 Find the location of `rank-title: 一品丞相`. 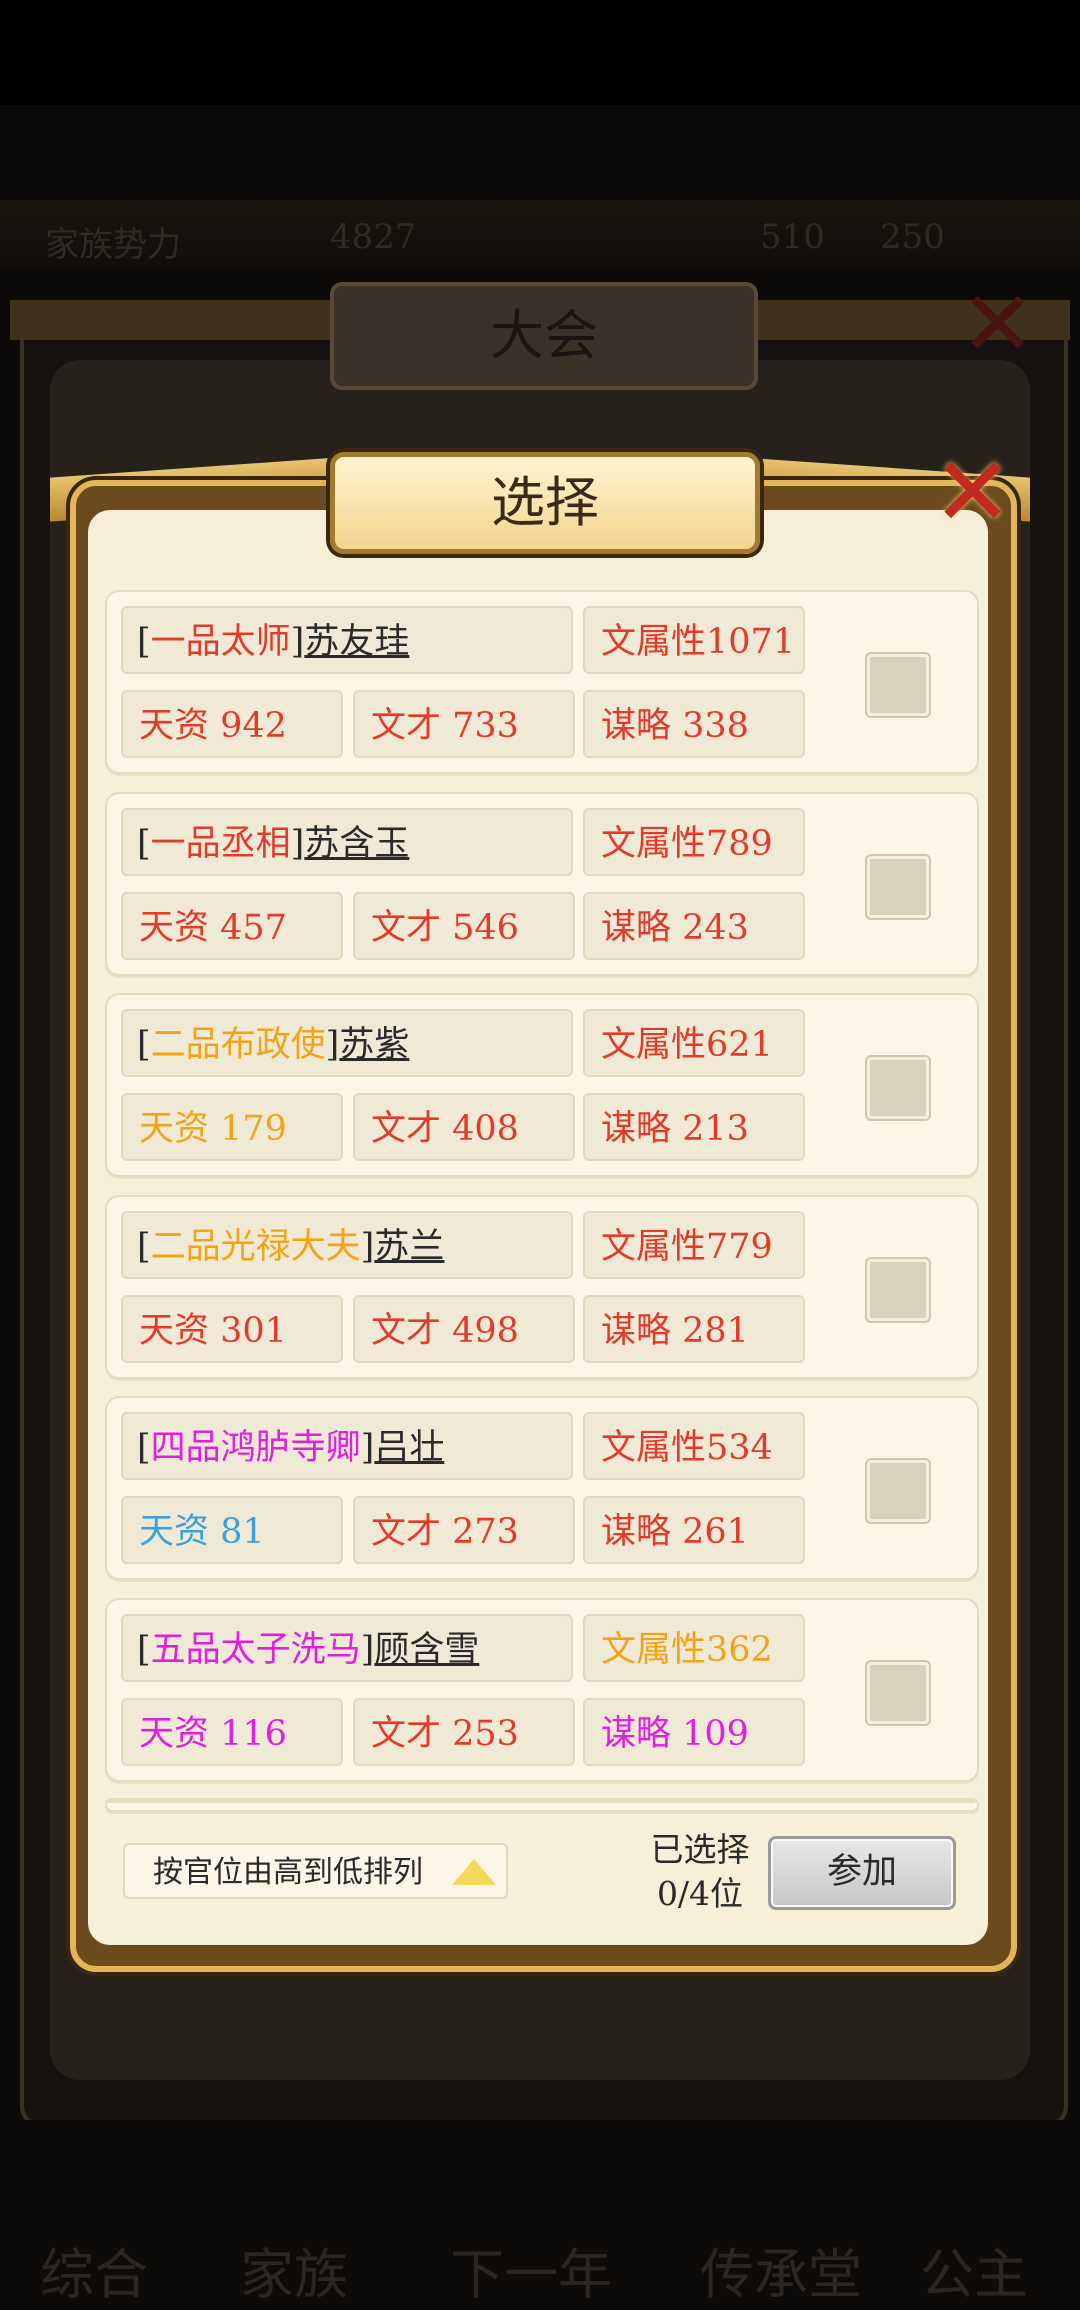

rank-title: 一品丞相 is located at coordinates (220, 844).